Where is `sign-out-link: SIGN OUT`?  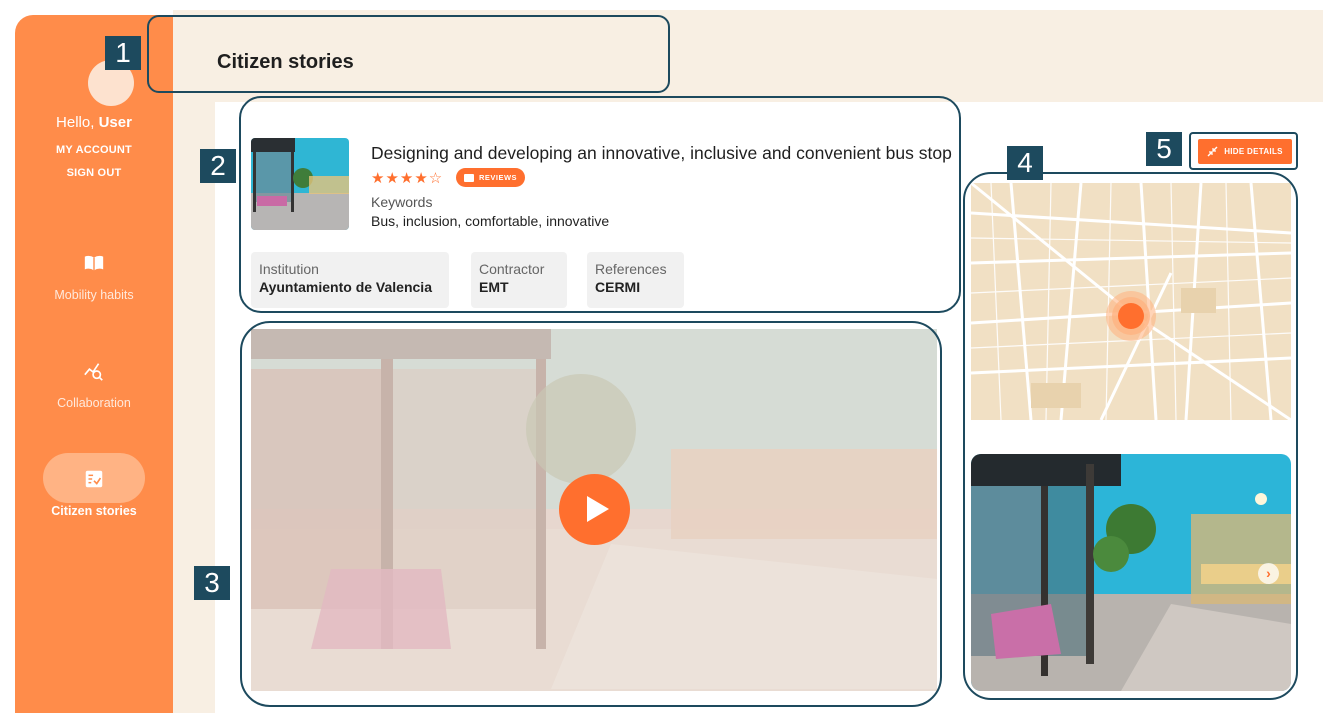 sign-out-link: SIGN OUT is located at coordinates (94, 173).